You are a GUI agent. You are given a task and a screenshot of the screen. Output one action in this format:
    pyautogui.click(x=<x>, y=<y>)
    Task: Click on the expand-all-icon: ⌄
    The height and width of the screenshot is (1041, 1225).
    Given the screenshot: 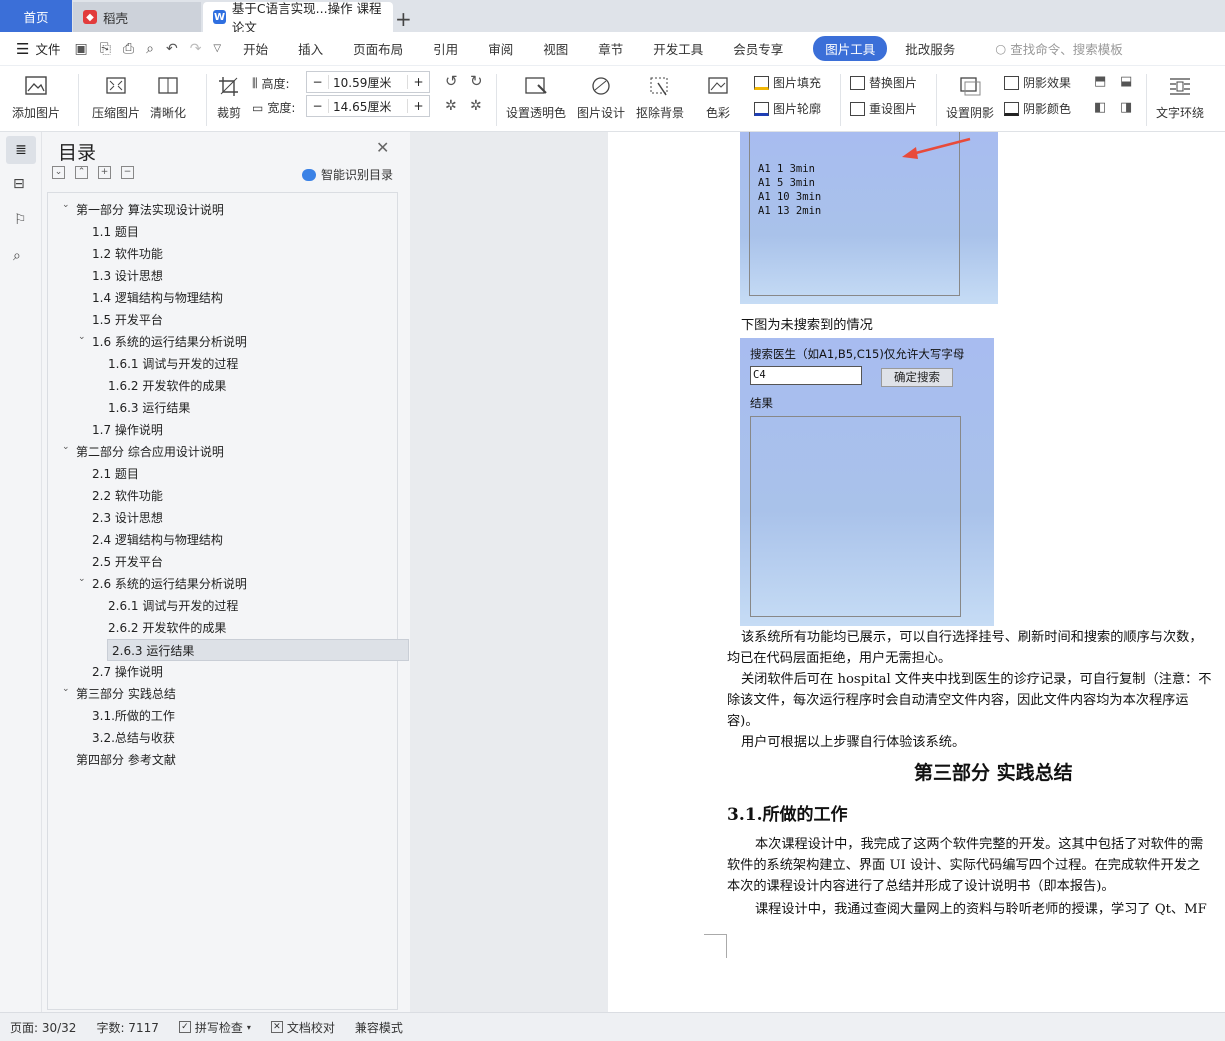 What is the action you would take?
    pyautogui.click(x=58, y=172)
    